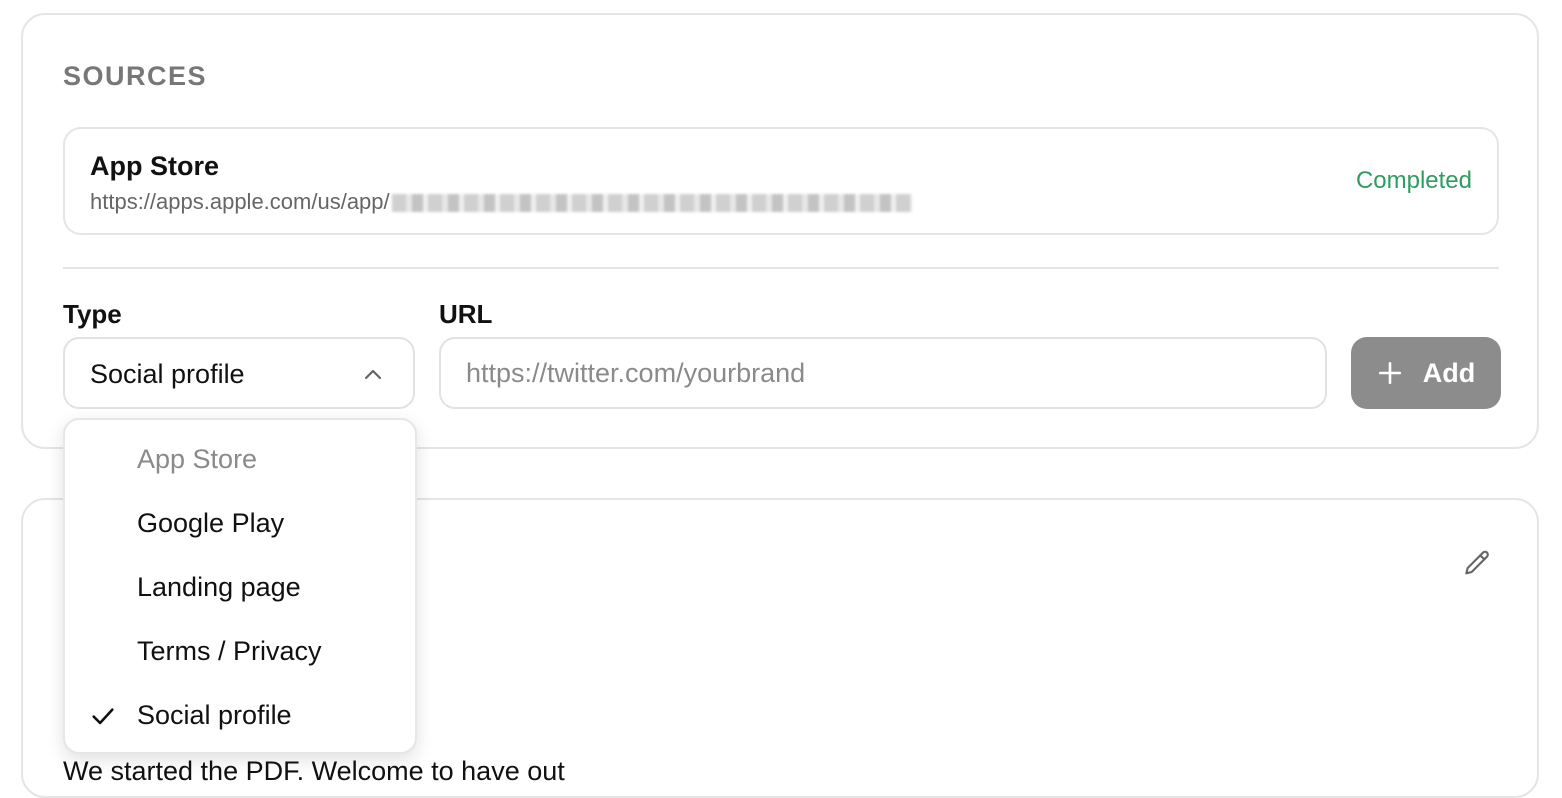  I want to click on url-label: URL, so click(466, 314).